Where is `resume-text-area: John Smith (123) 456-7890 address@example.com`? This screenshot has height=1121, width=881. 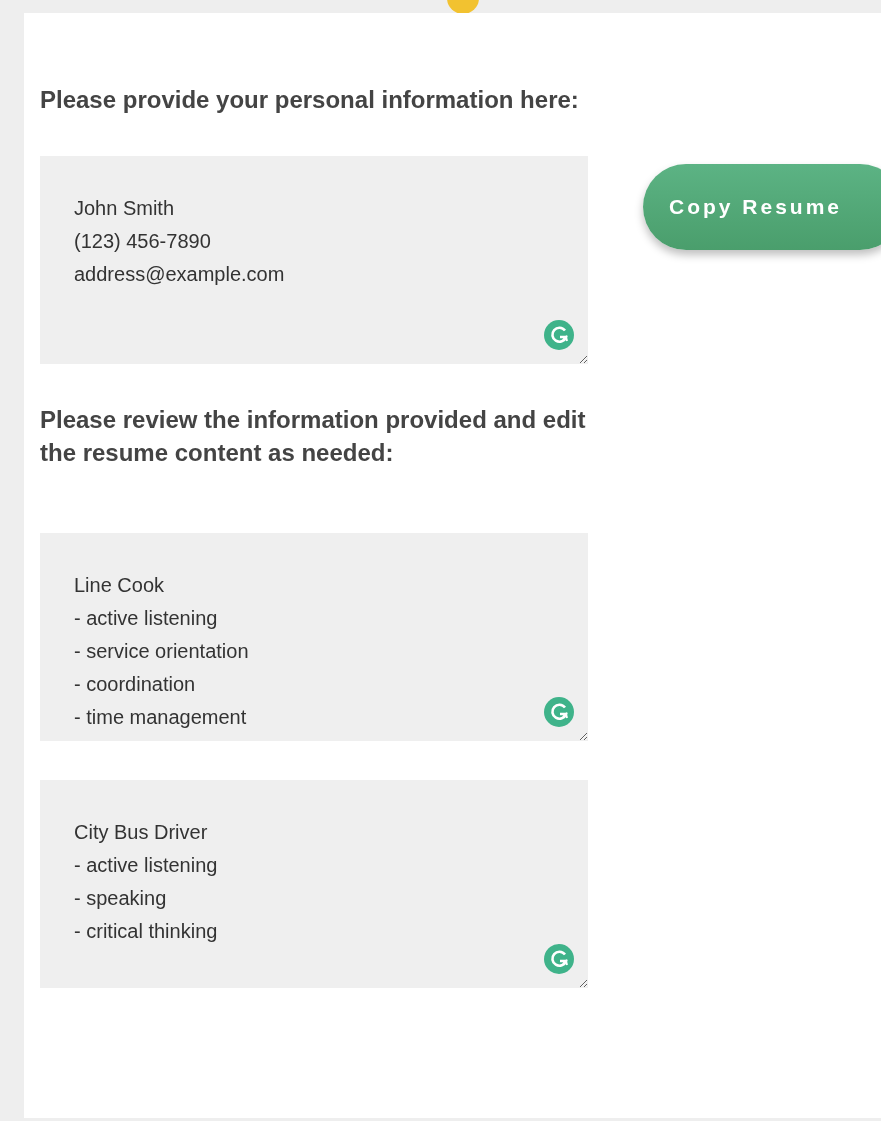 resume-text-area: John Smith (123) 456-7890 address@example.com is located at coordinates (314, 260).